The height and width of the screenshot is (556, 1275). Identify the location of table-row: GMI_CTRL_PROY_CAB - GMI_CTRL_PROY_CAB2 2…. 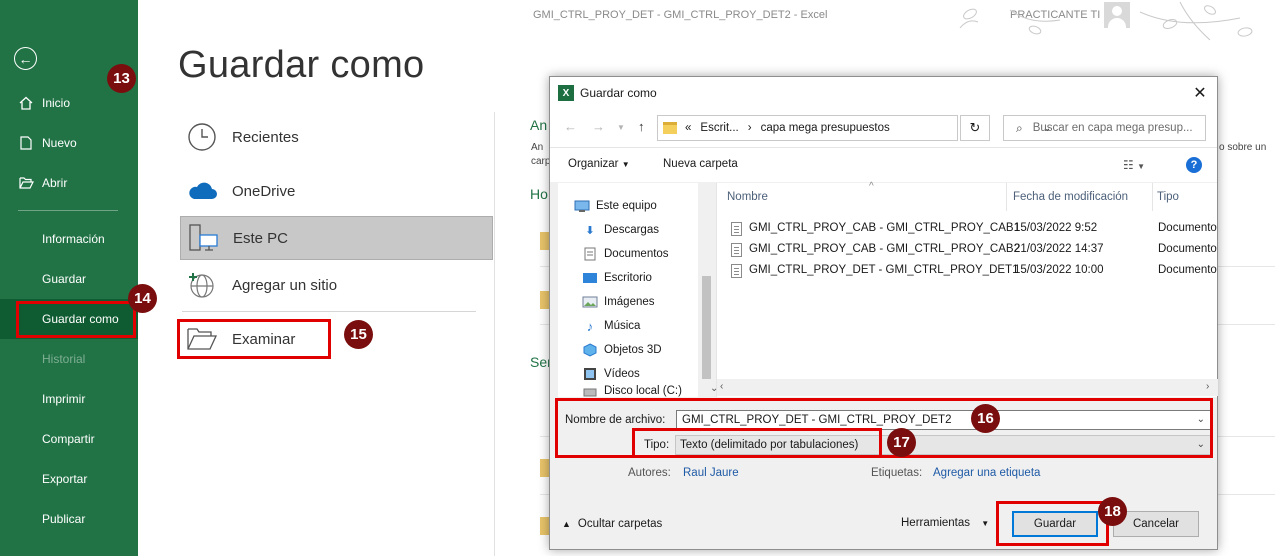
(973, 249).